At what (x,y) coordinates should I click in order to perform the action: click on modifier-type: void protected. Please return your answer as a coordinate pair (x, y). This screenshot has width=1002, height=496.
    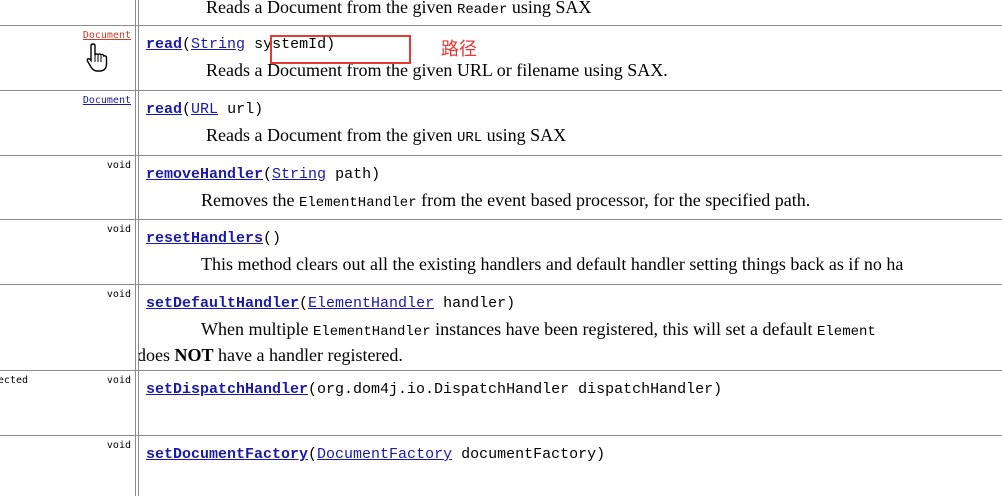
    Looking at the image, I should click on (65, 380).